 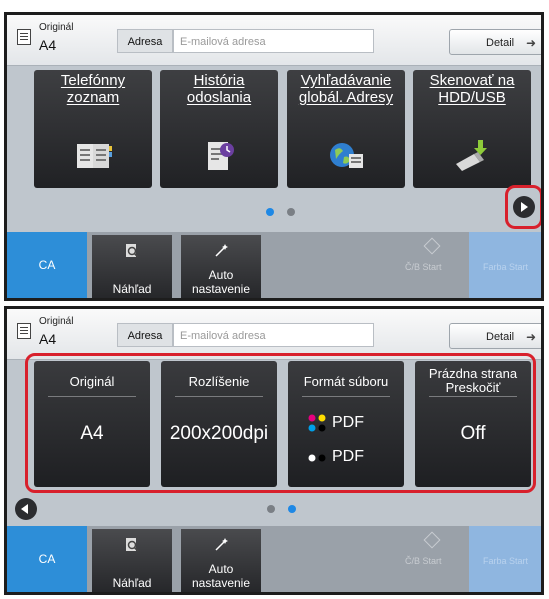 I want to click on tile-label: Telefónny zoznam, so click(x=93, y=89).